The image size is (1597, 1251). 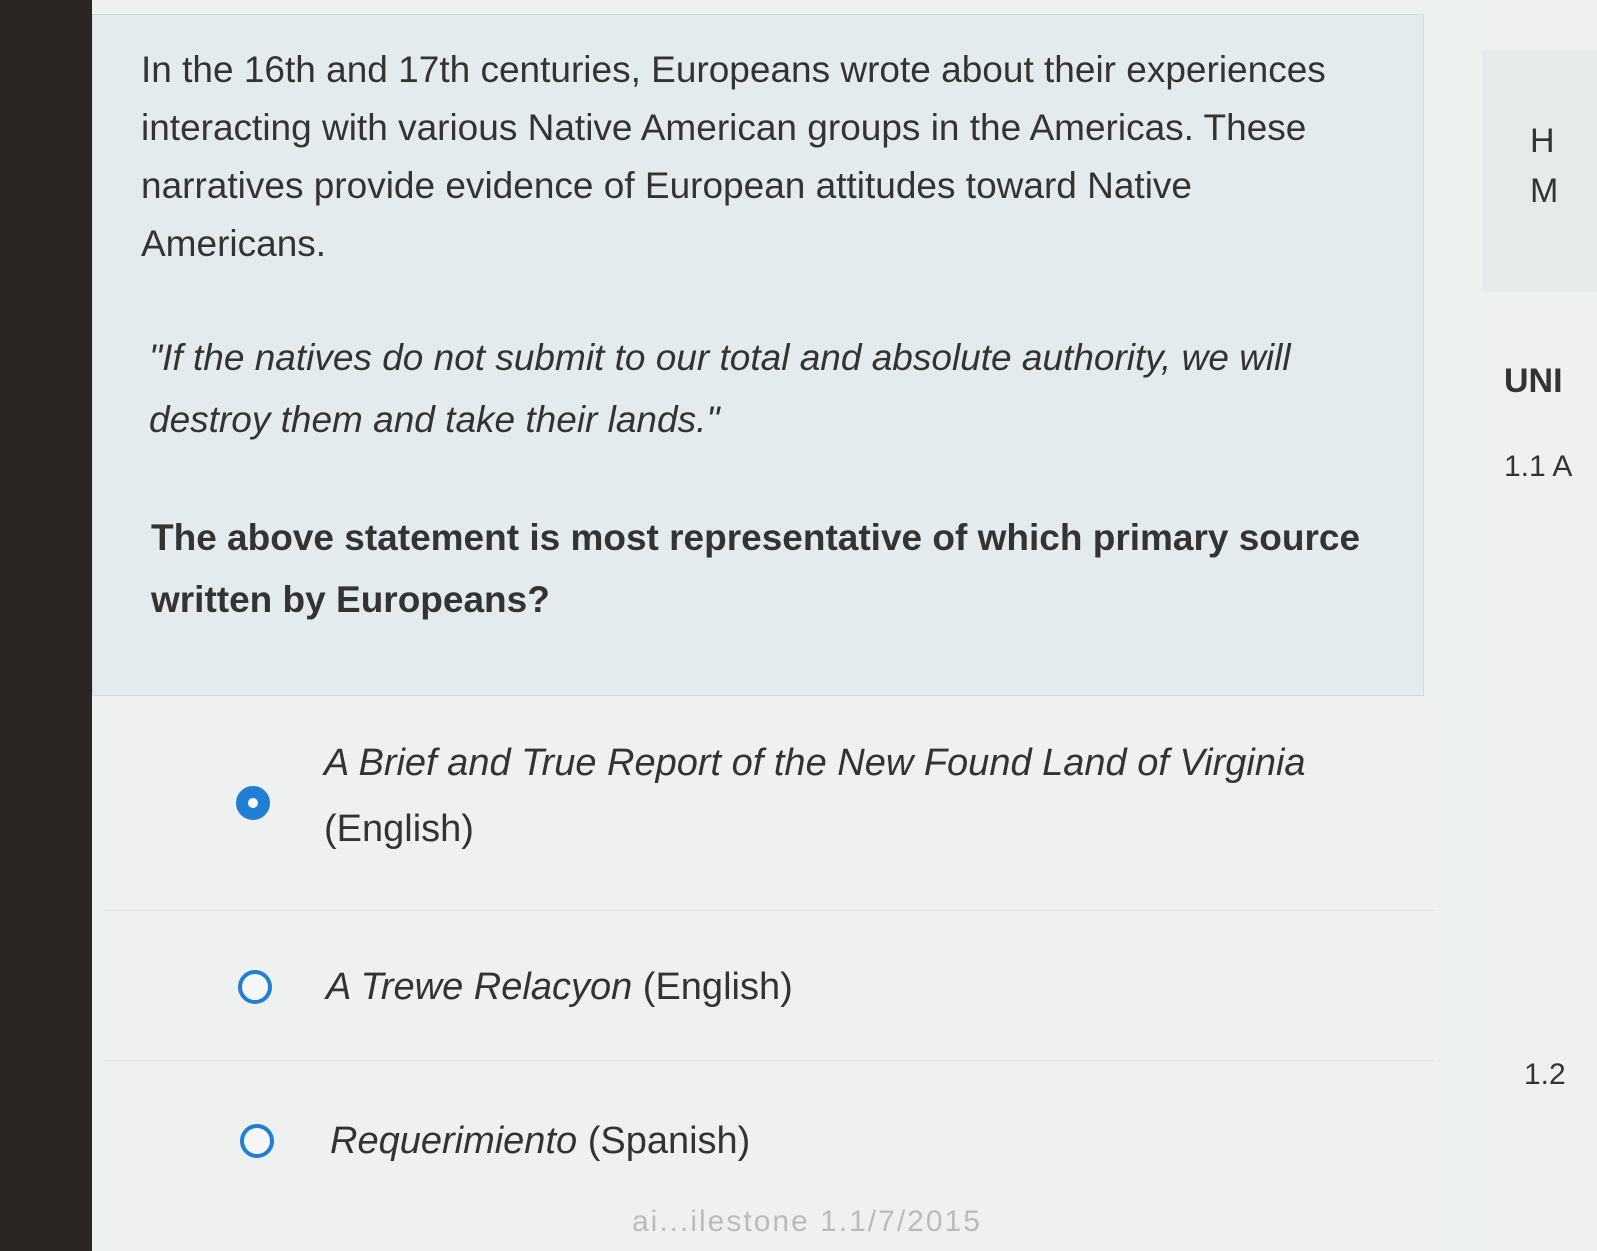 I want to click on sidebar-card-line1: H, so click(x=1542, y=141).